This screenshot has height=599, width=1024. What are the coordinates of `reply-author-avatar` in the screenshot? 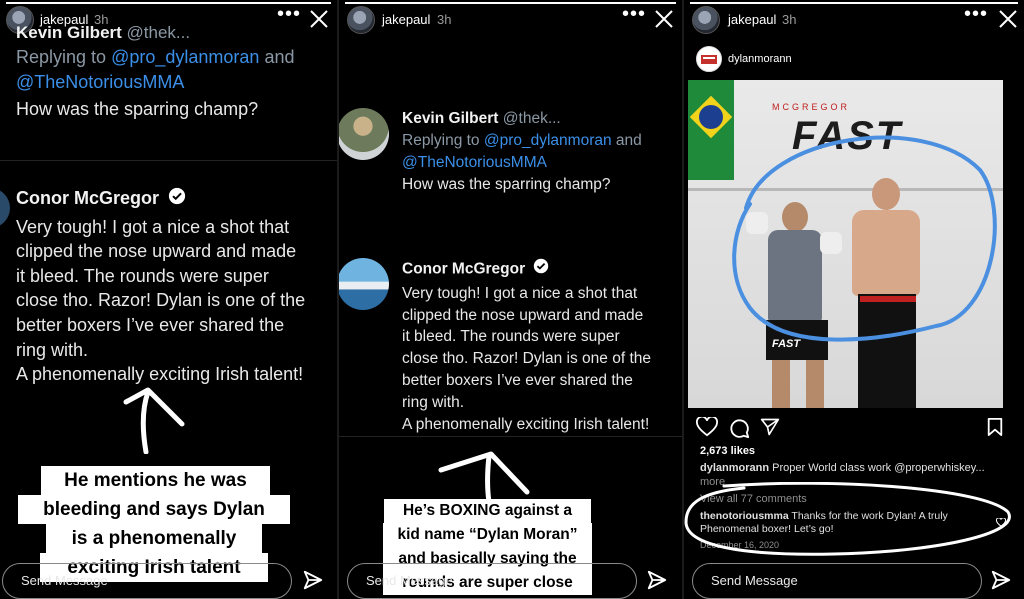 It's located at (364, 134).